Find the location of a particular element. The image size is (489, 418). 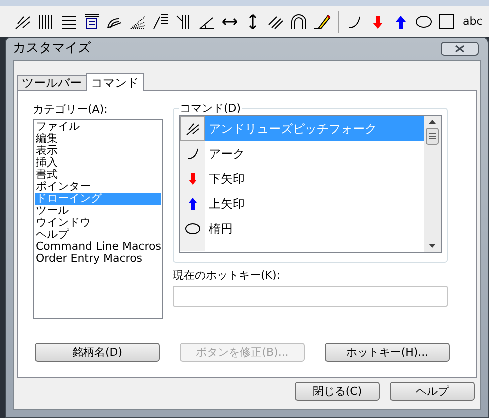

scroll-thumb-icon is located at coordinates (432, 136).